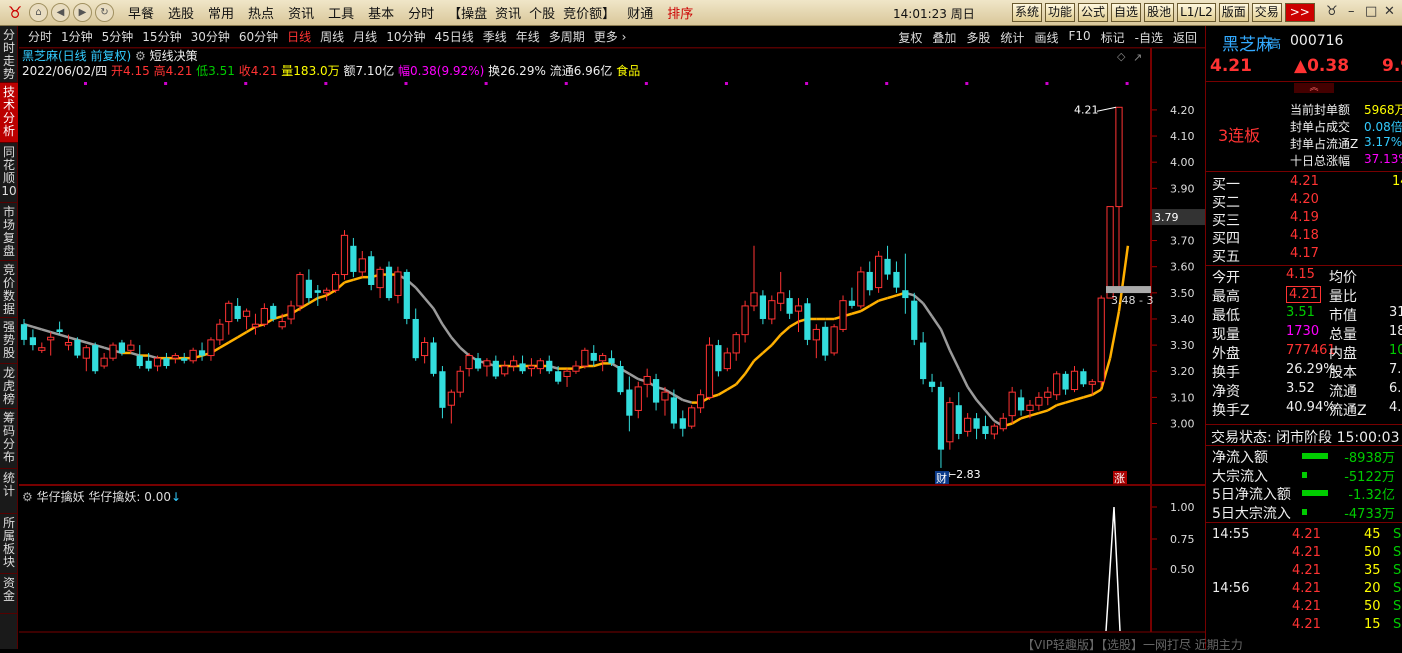  Describe the element at coordinates (77, 36) in the screenshot. I see `period-1min: 1分钟` at that location.